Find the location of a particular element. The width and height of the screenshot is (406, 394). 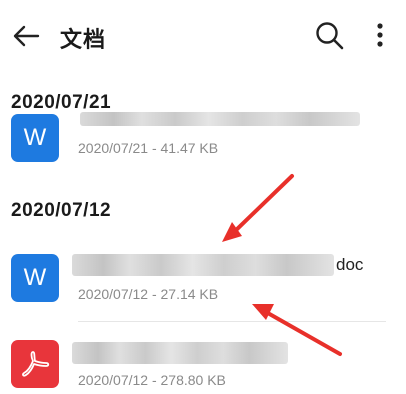

section-date-header: 2020/07/21 is located at coordinates (61, 102).